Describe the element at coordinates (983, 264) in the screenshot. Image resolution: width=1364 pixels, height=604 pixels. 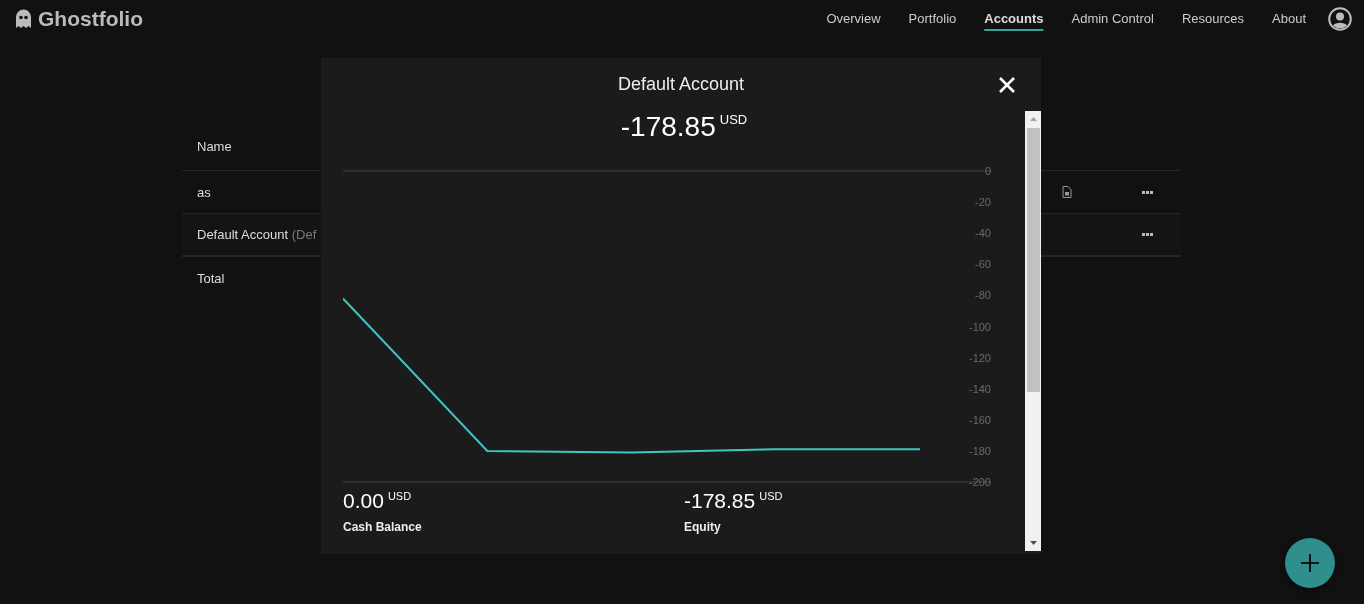
I see `axis-tick-label: -60` at that location.